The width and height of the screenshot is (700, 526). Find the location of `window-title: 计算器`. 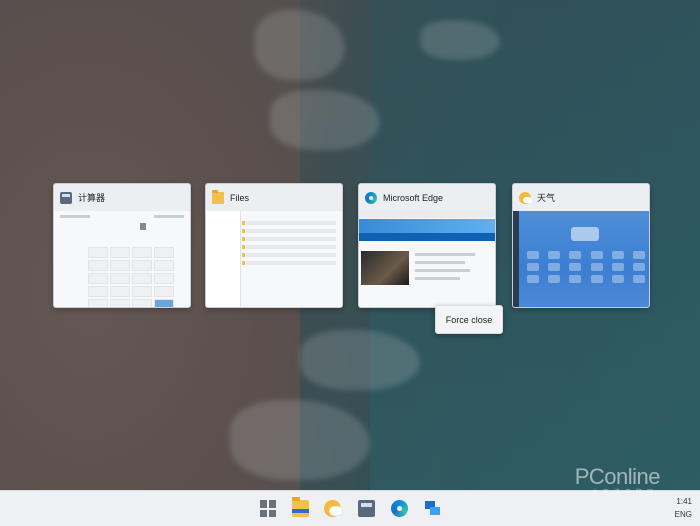

window-title: 计算器 is located at coordinates (92, 198).